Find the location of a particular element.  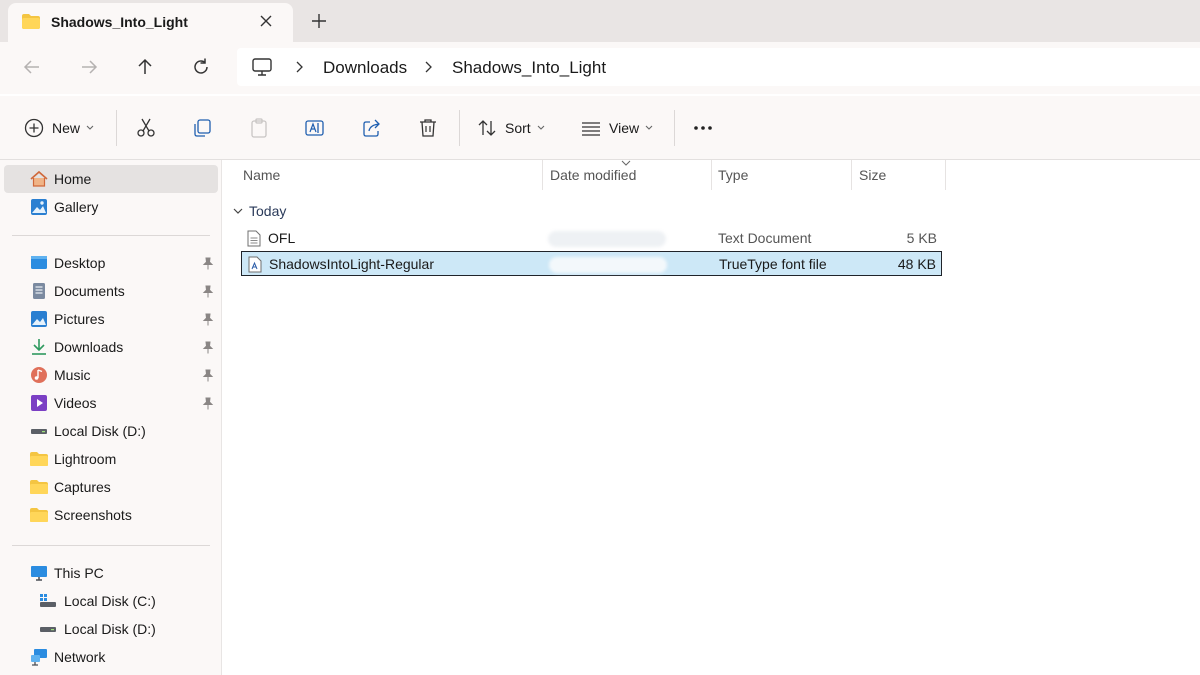

file-type: TrueType font file is located at coordinates (773, 264).